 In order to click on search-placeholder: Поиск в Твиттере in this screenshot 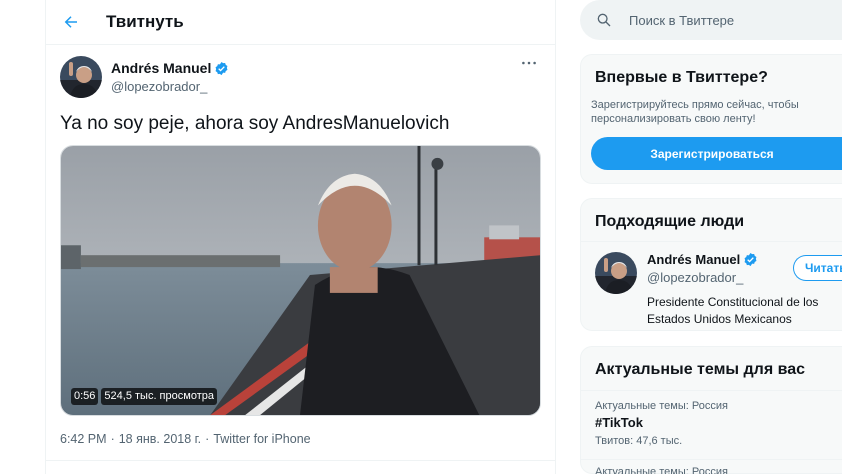, I will do `click(682, 20)`.